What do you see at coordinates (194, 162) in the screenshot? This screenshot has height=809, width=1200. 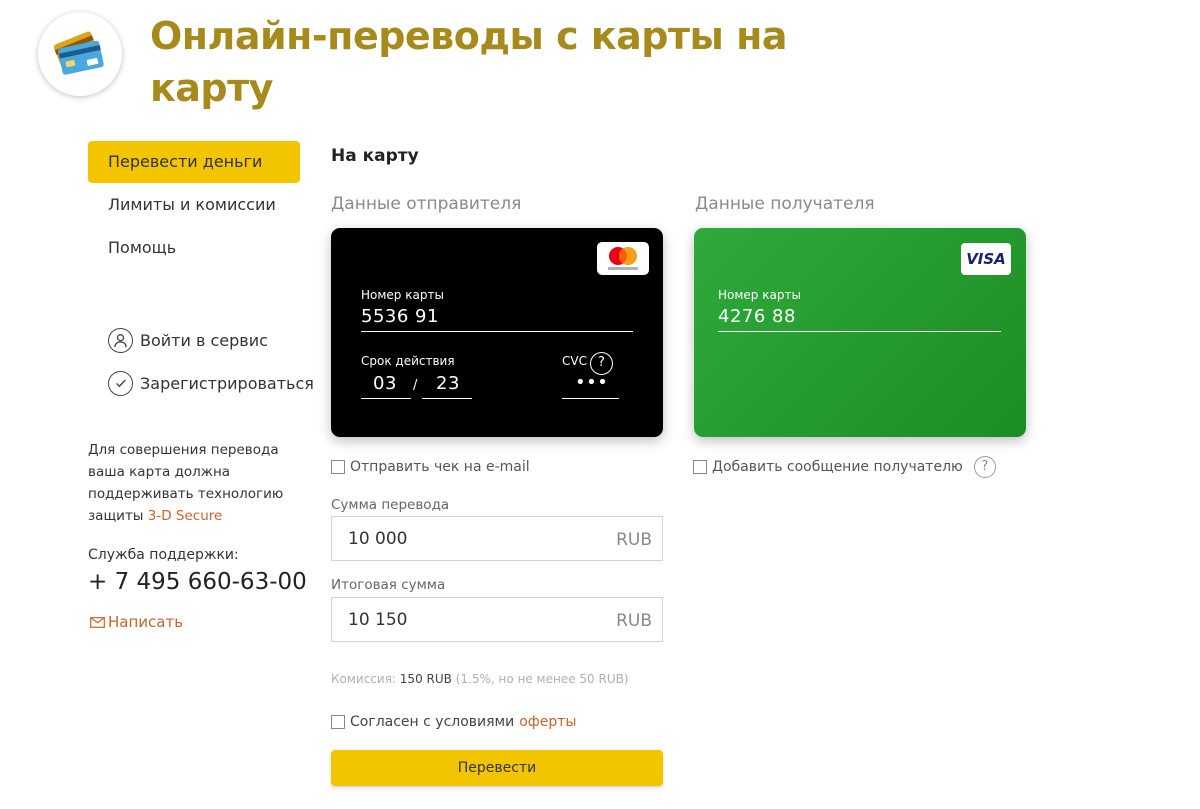 I see `sidebar-item-transfer: Перевести деньги` at bounding box center [194, 162].